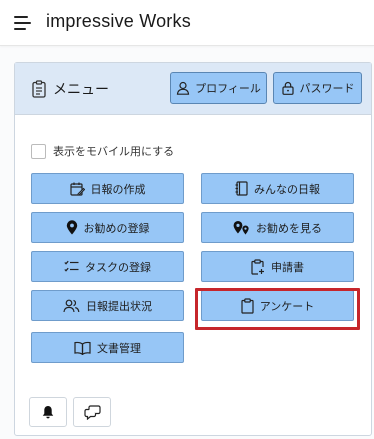 This screenshot has height=439, width=374. I want to click on book-open-icon, so click(82, 348).